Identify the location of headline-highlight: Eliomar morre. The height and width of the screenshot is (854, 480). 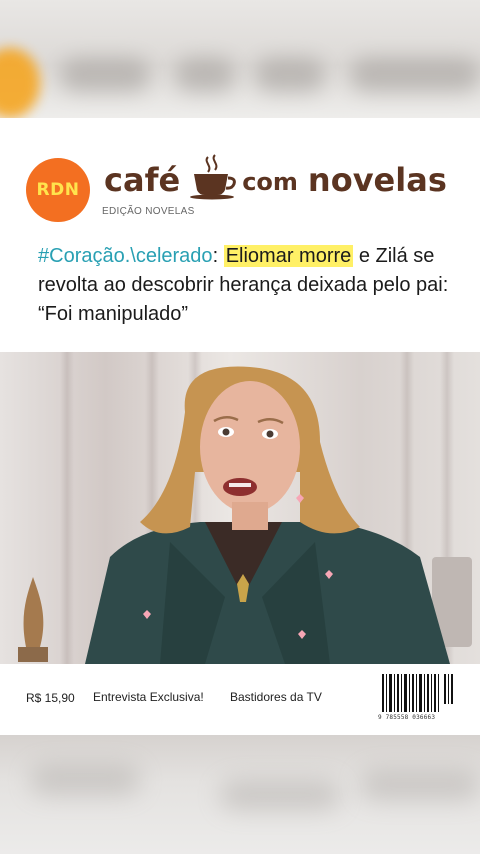
(288, 256).